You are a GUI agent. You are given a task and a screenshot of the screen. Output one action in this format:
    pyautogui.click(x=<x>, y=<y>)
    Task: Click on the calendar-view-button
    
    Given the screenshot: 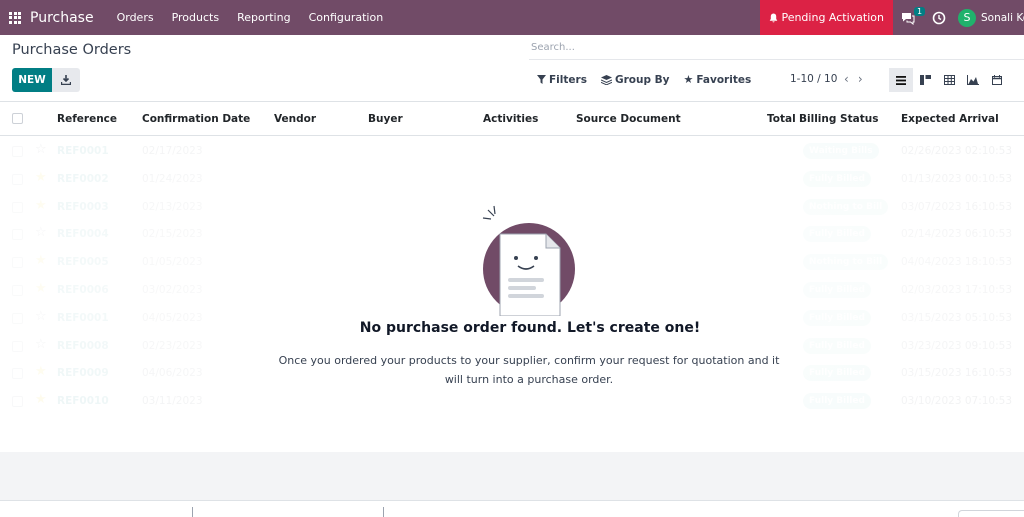 What is the action you would take?
    pyautogui.click(x=997, y=80)
    